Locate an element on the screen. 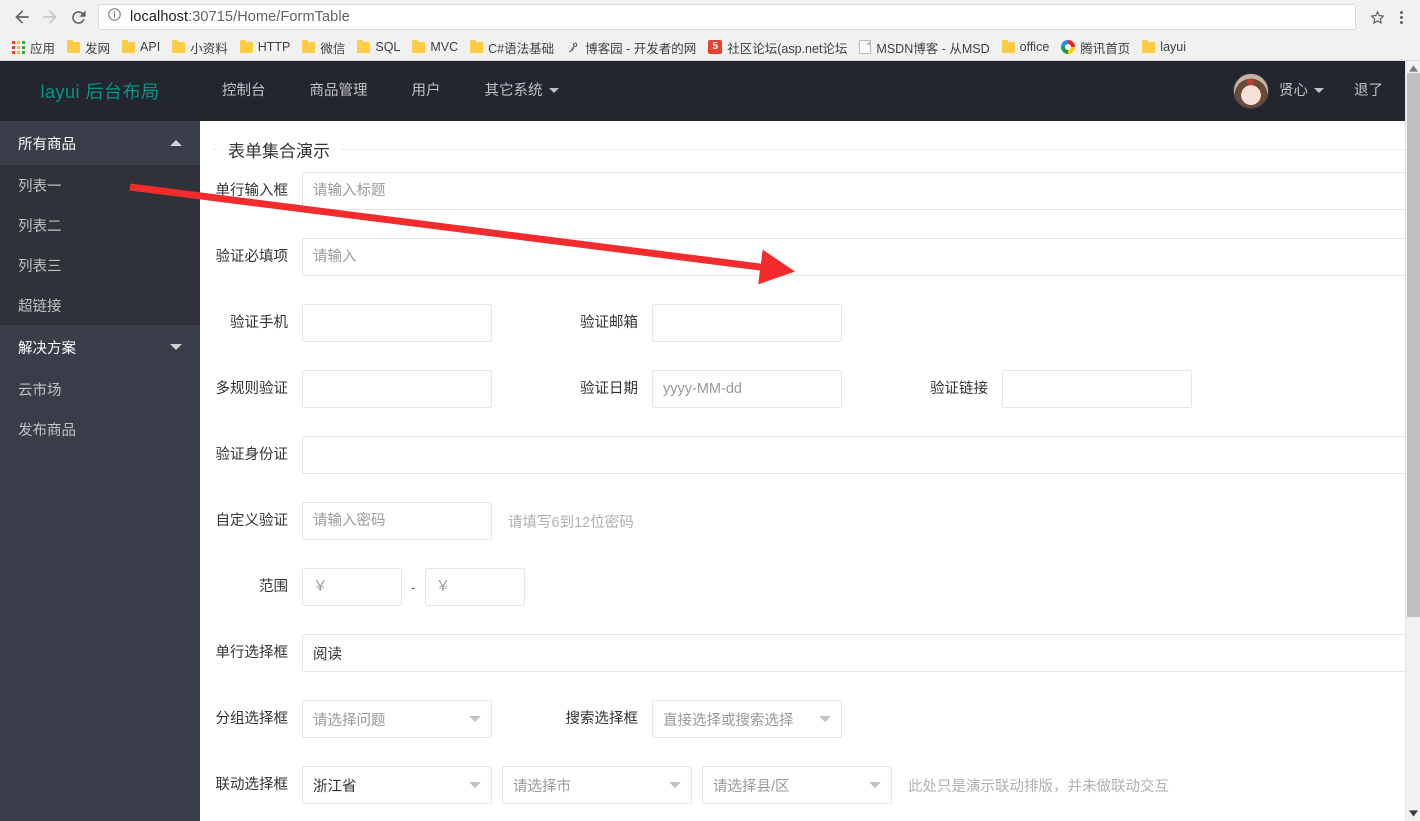 The image size is (1420, 821). form-row-idcard: 验证身份证 is located at coordinates (808, 455).